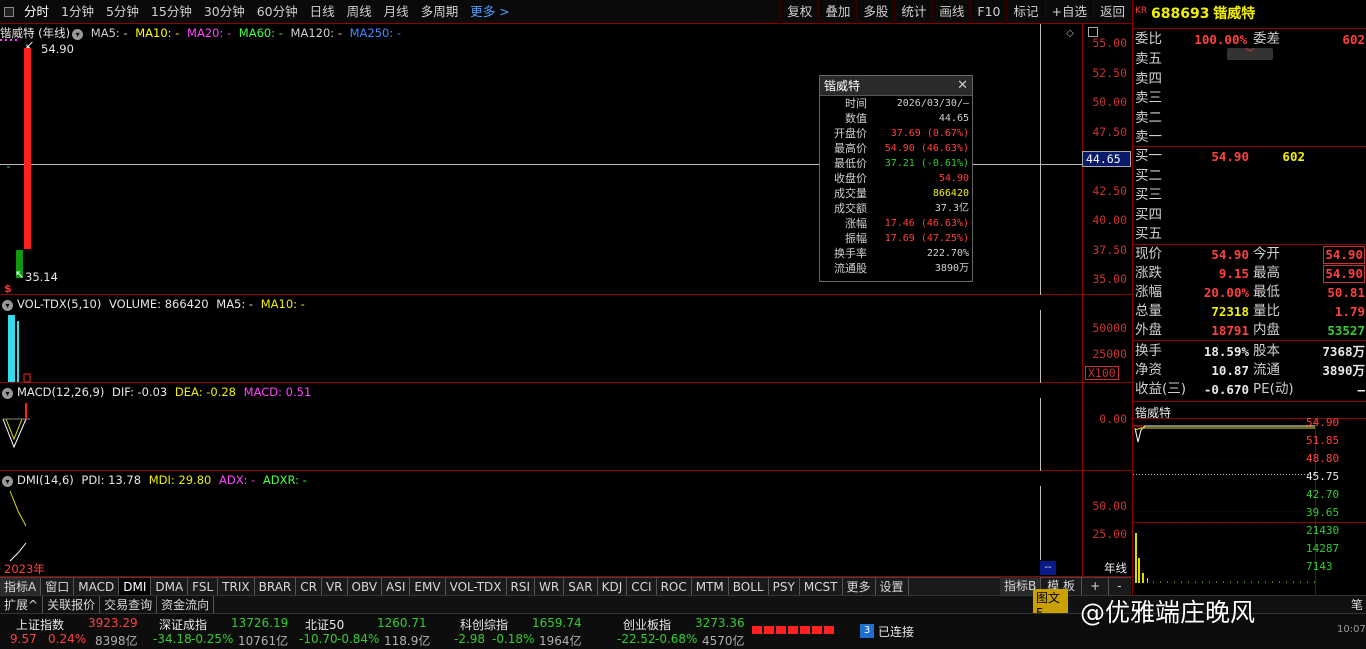  I want to click on indicator-tab: RSI, so click(521, 586).